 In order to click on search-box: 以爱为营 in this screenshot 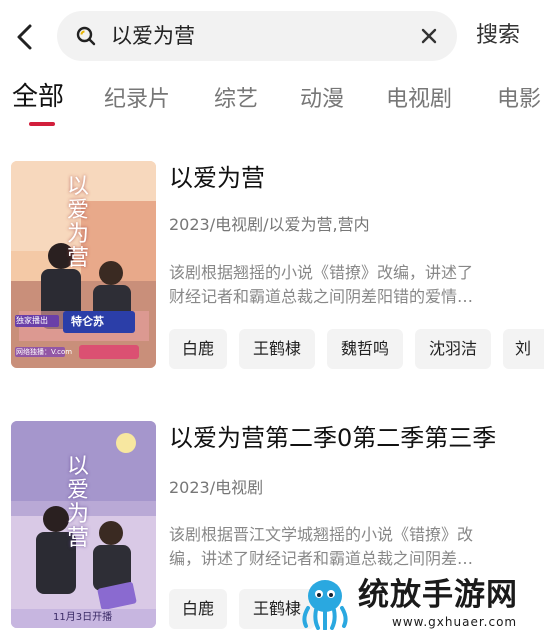, I will do `click(257, 36)`.